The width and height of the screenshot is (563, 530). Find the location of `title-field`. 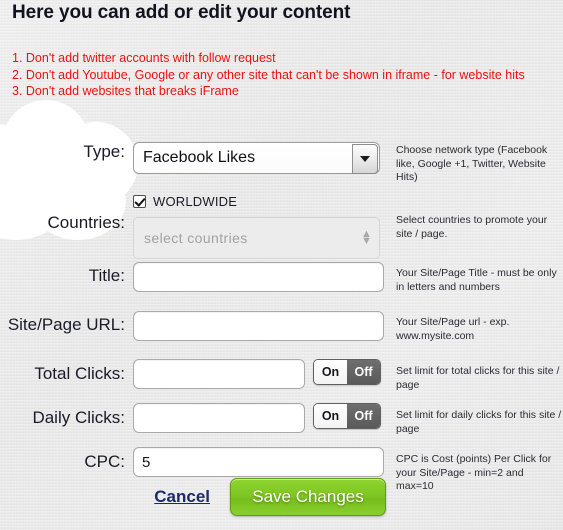

title-field is located at coordinates (260, 277).